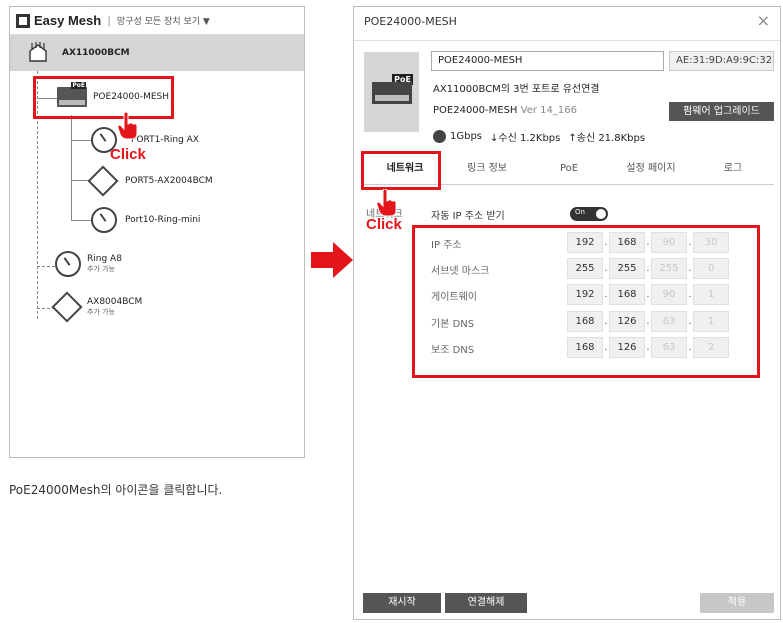 Image resolution: width=783 pixels, height=623 pixels. What do you see at coordinates (486, 603) in the screenshot?
I see `disconnect-button: 연결해제` at bounding box center [486, 603].